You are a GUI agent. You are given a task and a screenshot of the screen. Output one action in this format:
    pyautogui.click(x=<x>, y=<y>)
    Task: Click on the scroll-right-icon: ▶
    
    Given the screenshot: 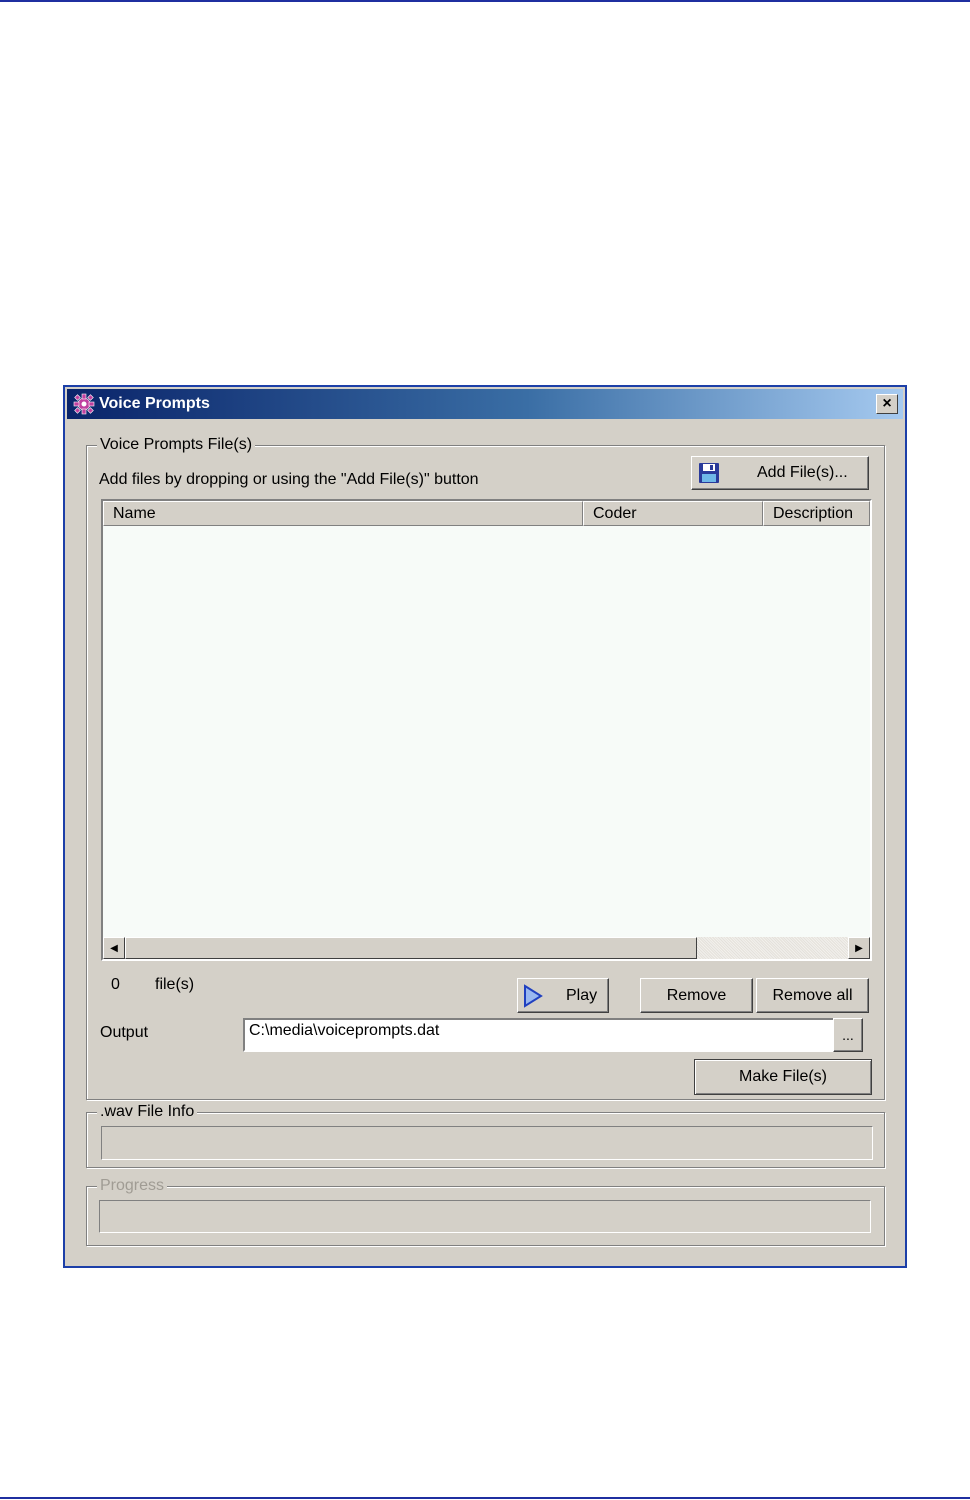 What is the action you would take?
    pyautogui.click(x=859, y=948)
    